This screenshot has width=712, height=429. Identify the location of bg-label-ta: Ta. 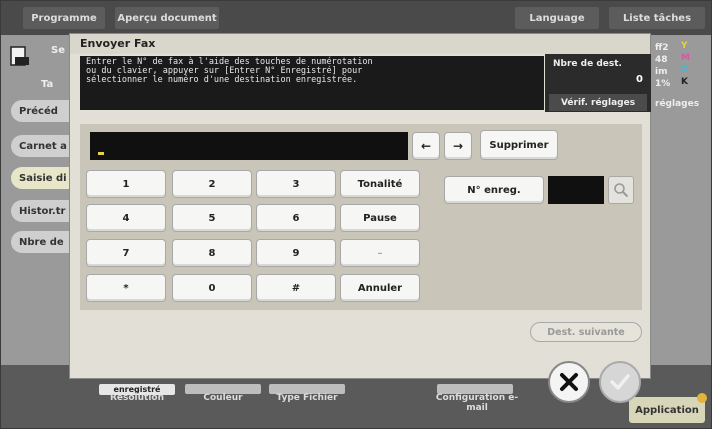
(47, 84).